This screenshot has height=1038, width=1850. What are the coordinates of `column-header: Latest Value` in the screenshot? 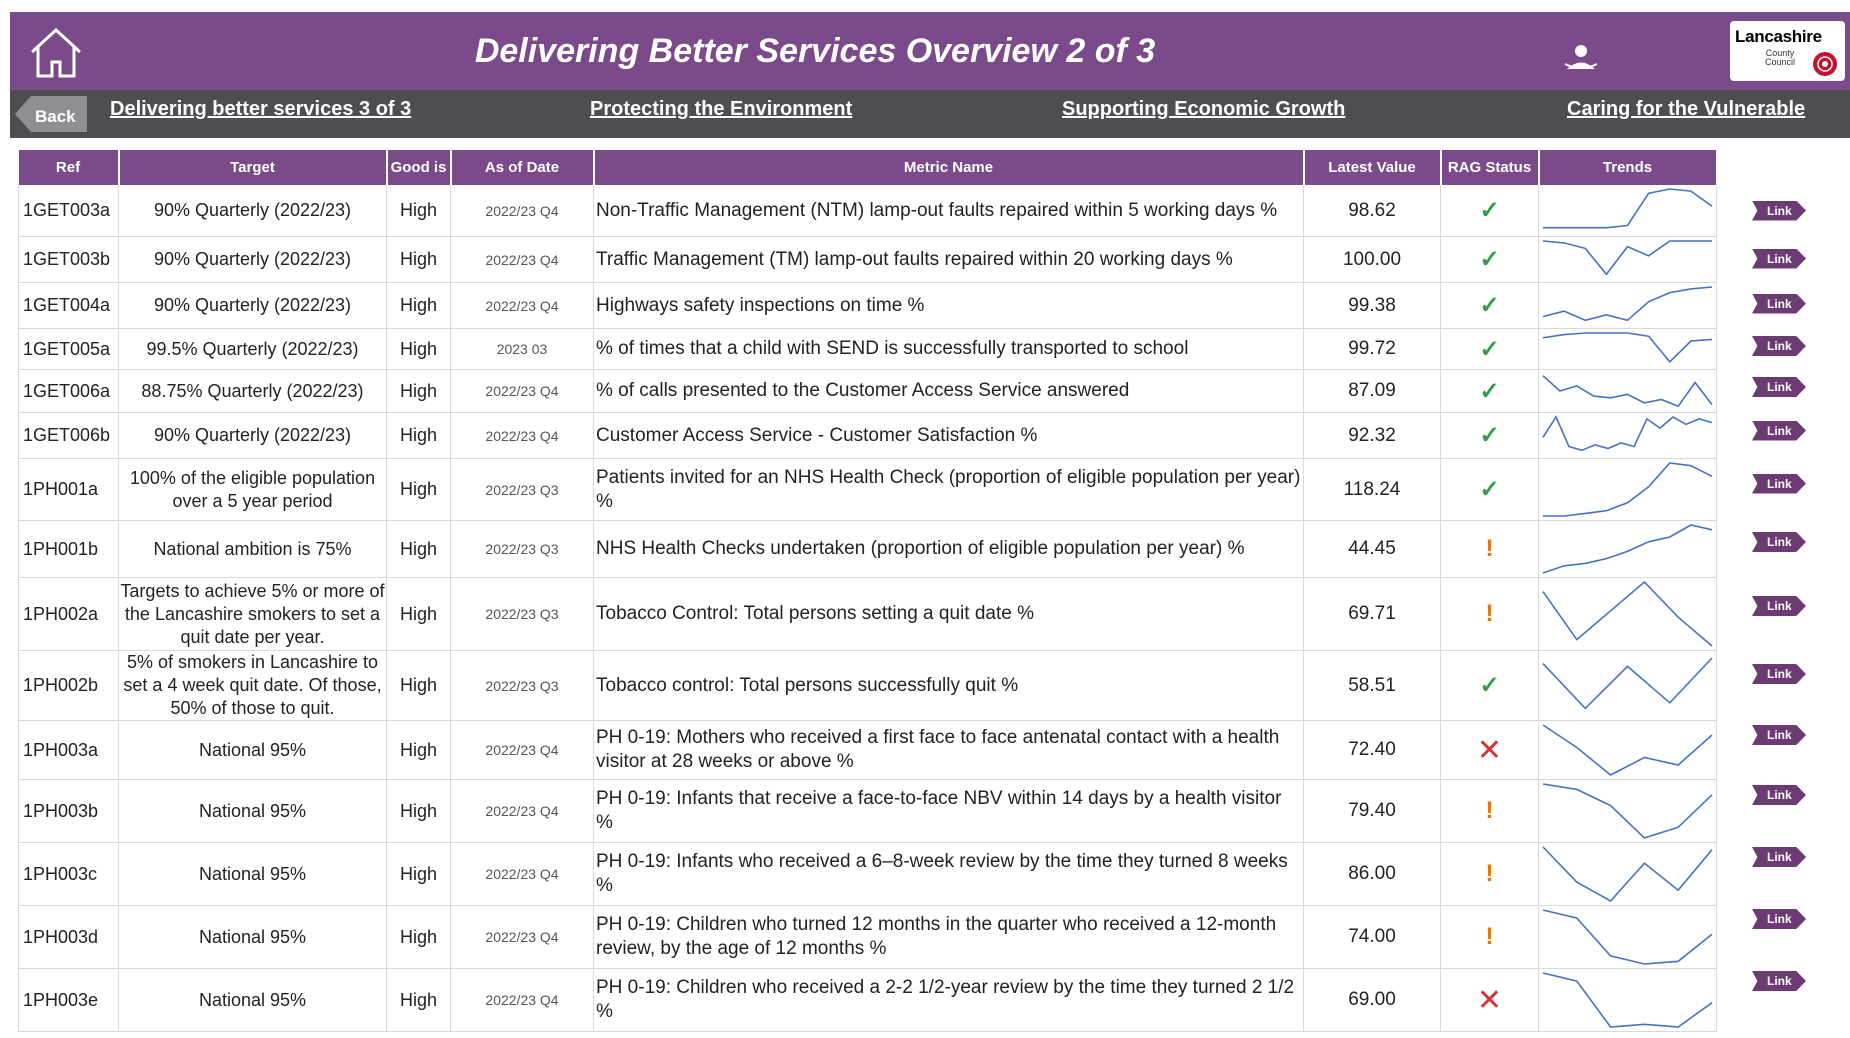 It's located at (1372, 167).